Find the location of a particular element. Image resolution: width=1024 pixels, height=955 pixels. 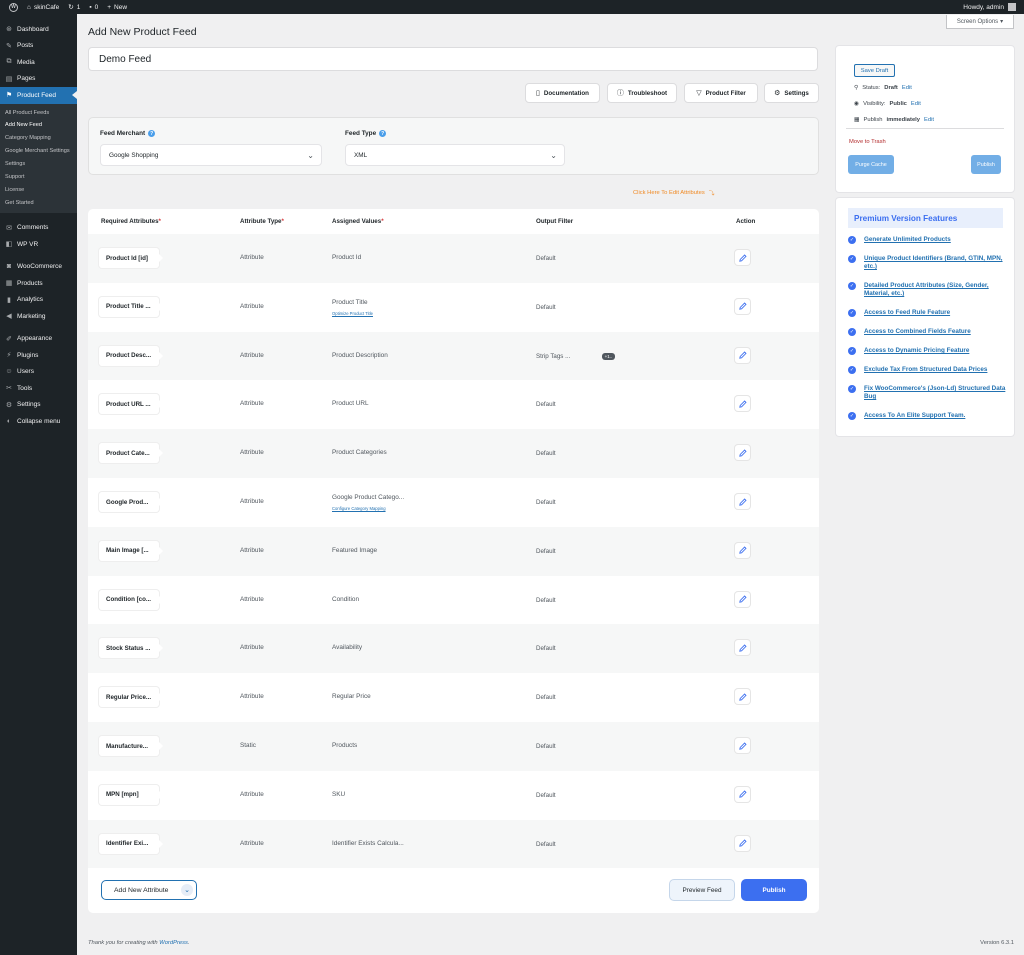

documentation-button: ▯ Documentation is located at coordinates (562, 93).